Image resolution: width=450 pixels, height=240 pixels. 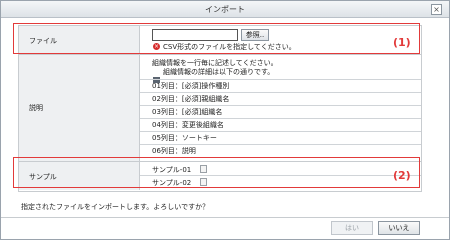 I want to click on column-item-03: 03列目：[必須]組織名, so click(x=187, y=112).